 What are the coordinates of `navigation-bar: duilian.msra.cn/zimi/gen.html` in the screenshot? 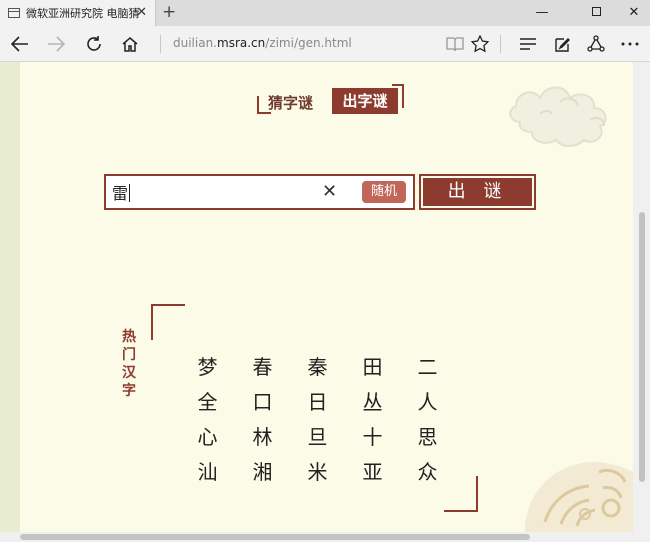 It's located at (325, 44).